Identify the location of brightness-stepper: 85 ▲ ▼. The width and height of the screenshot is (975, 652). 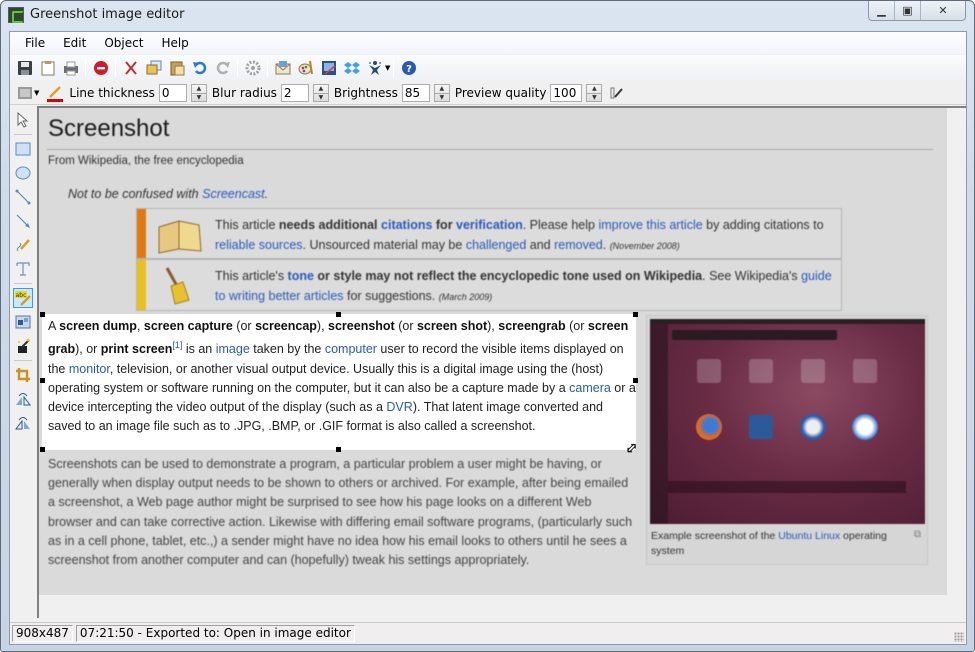
(425, 92).